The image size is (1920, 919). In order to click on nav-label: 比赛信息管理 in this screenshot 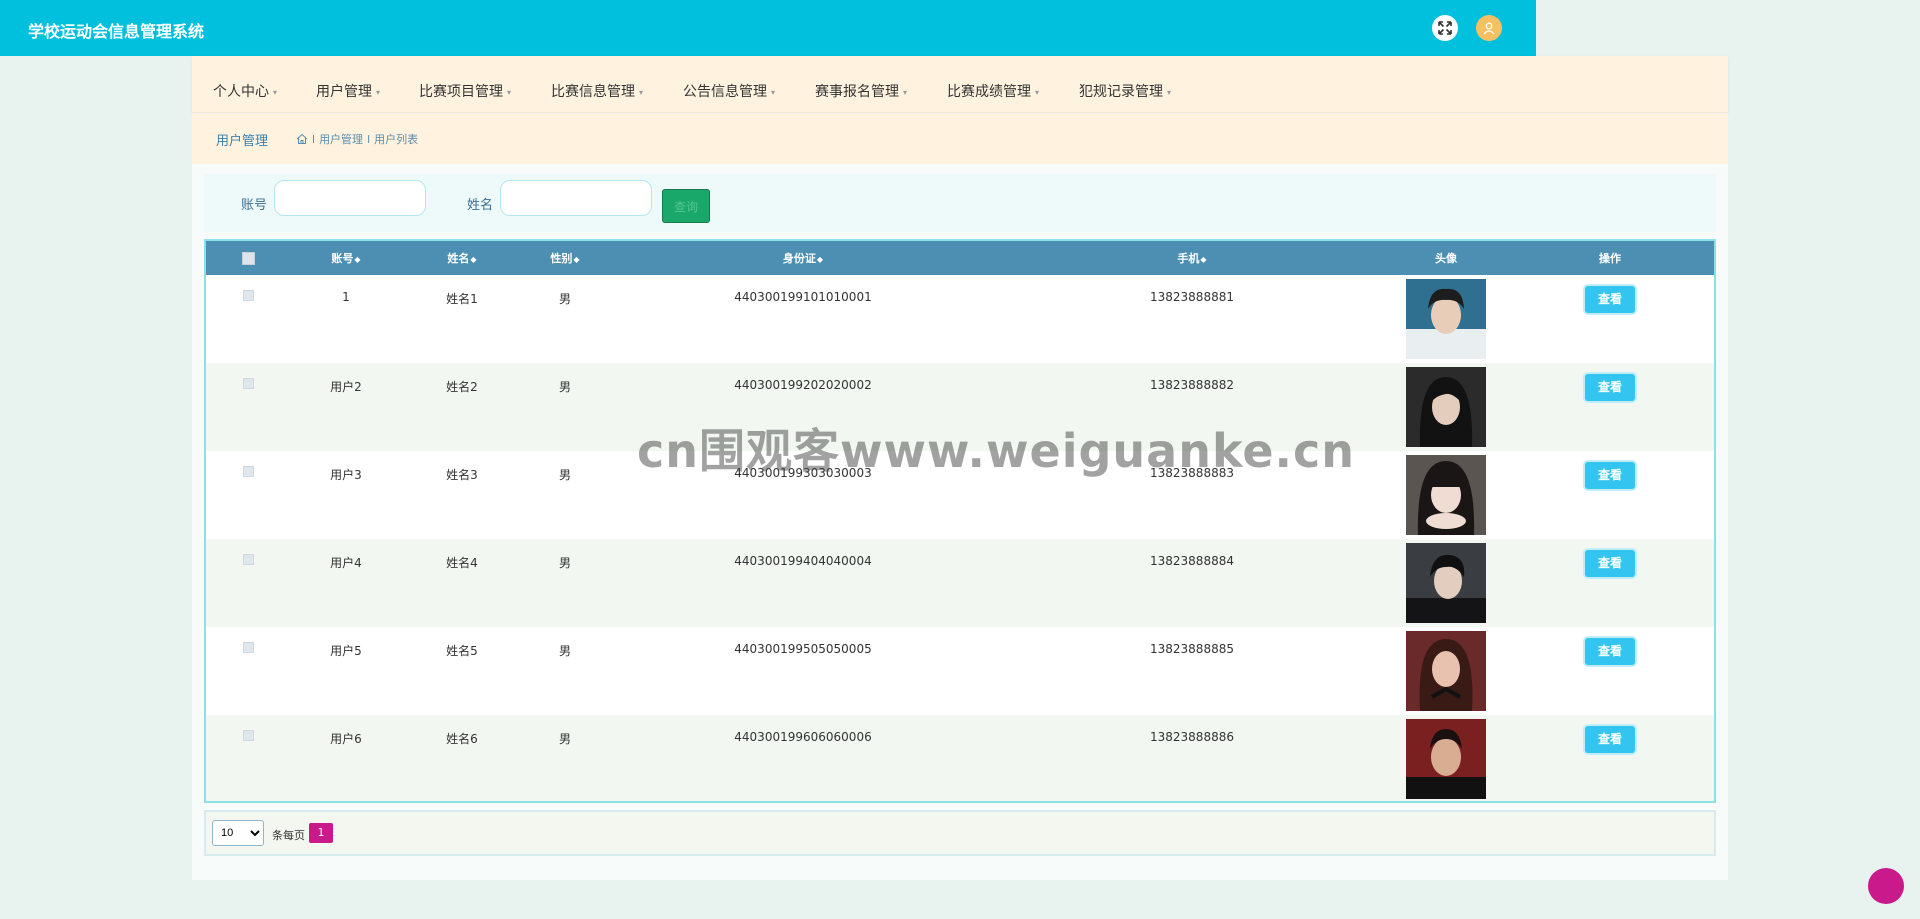, I will do `click(593, 92)`.